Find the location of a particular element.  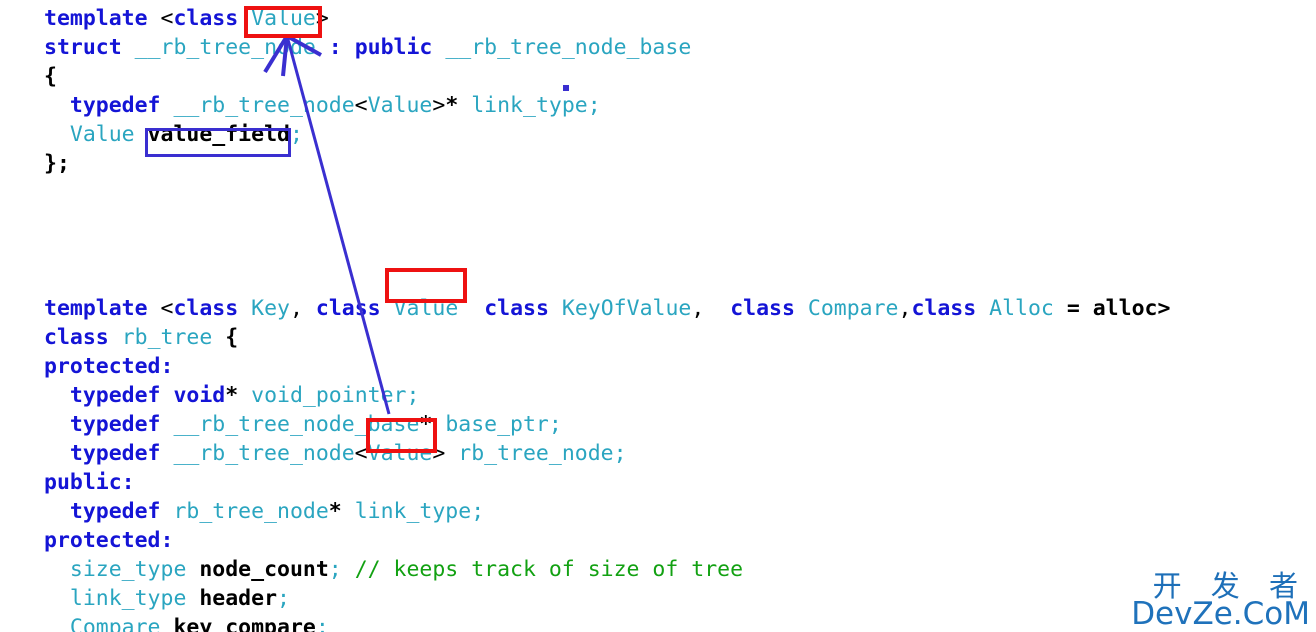

code-token: __rb_tree_node_base is located at coordinates (568, 47).